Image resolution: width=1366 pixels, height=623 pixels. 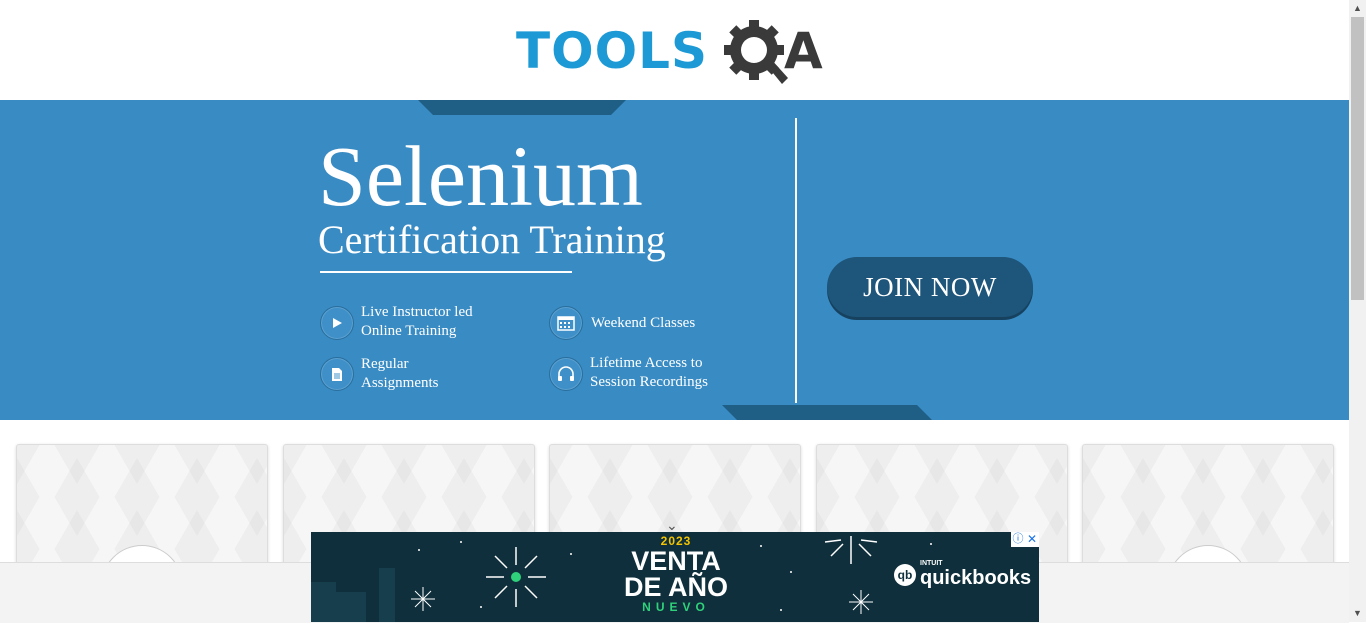 I want to click on ad-info-icon: ⓘ, so click(x=1018, y=539).